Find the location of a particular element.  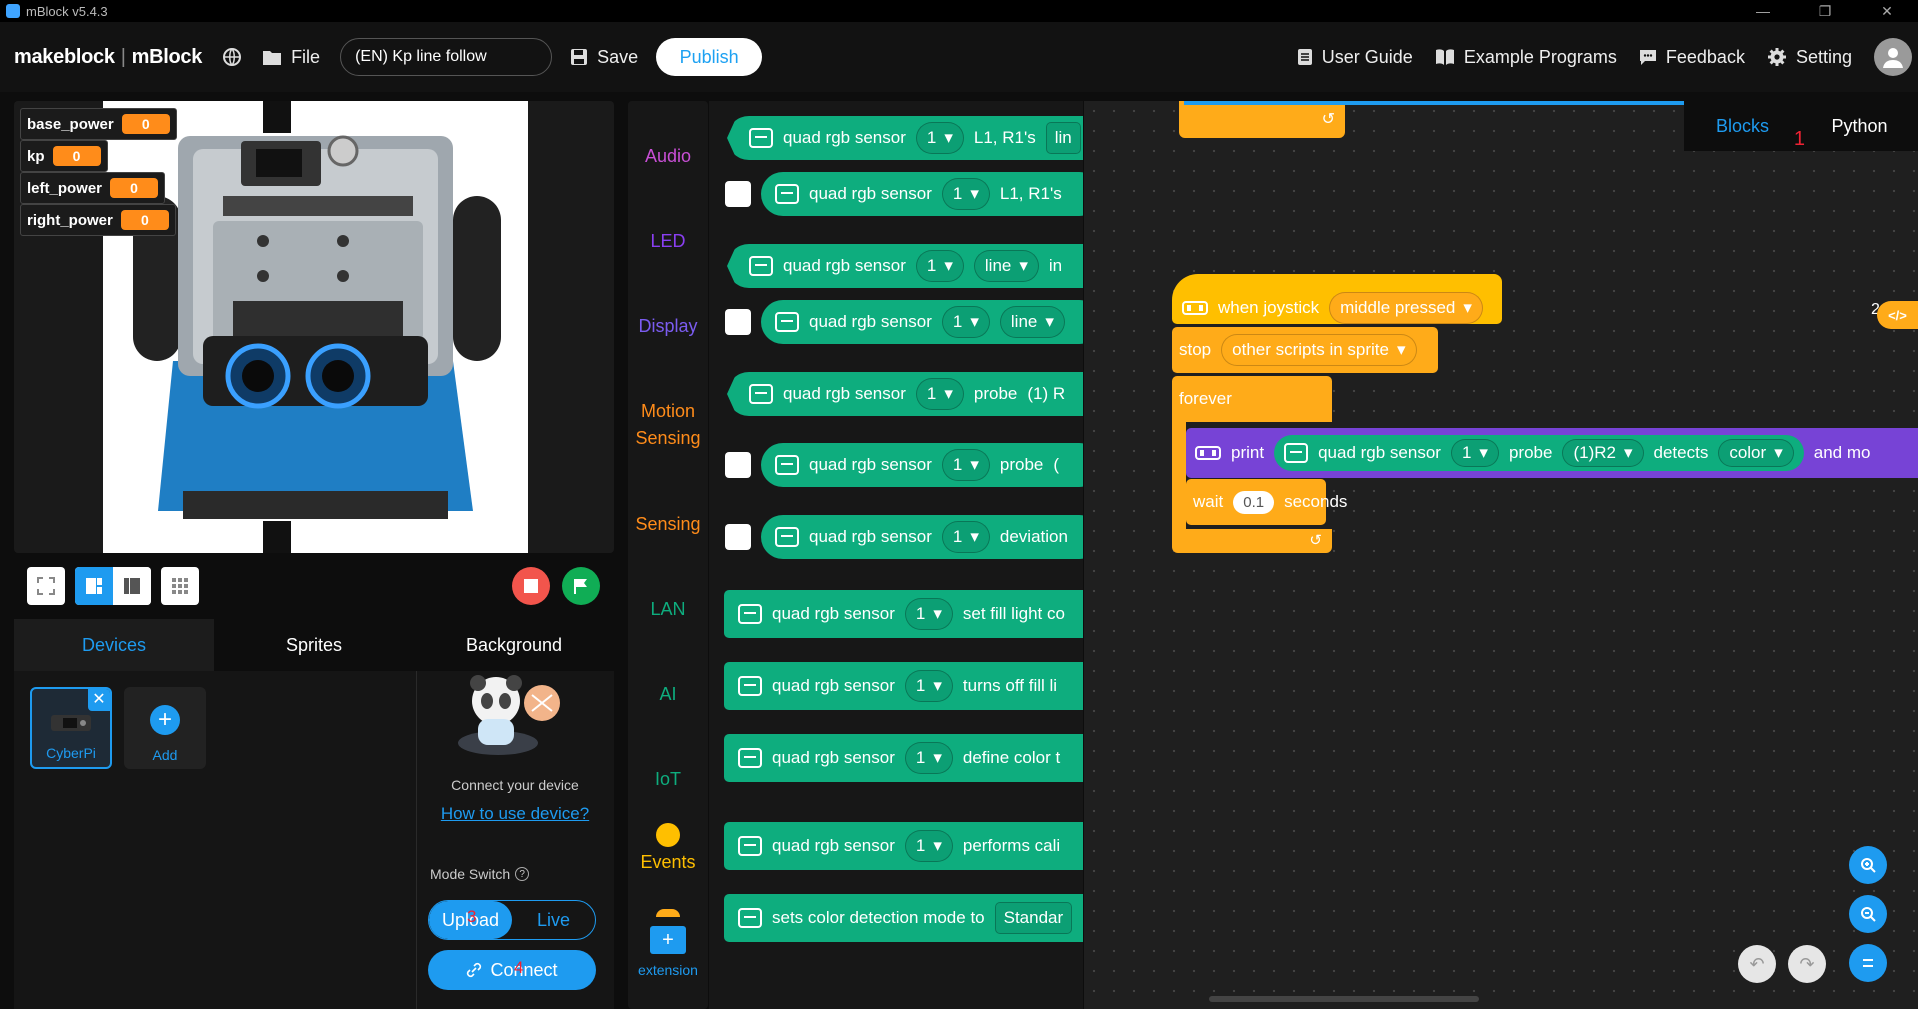

probe-dropdown: (1)R2 ▾ is located at coordinates (1603, 453).